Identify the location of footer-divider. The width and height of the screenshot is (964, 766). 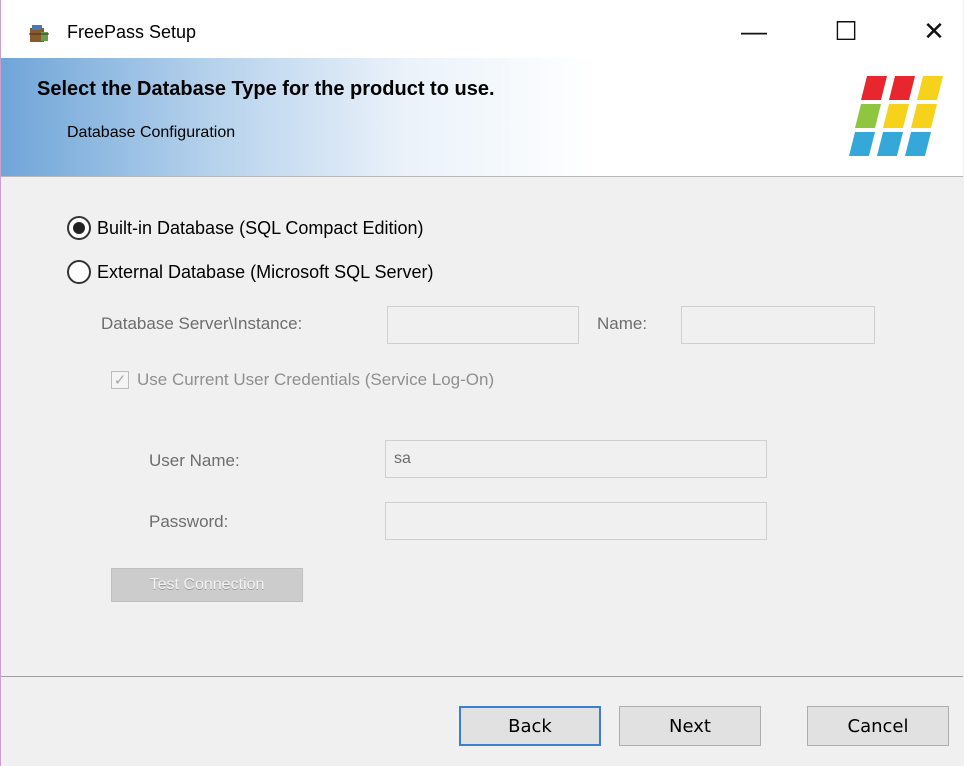
(482, 676).